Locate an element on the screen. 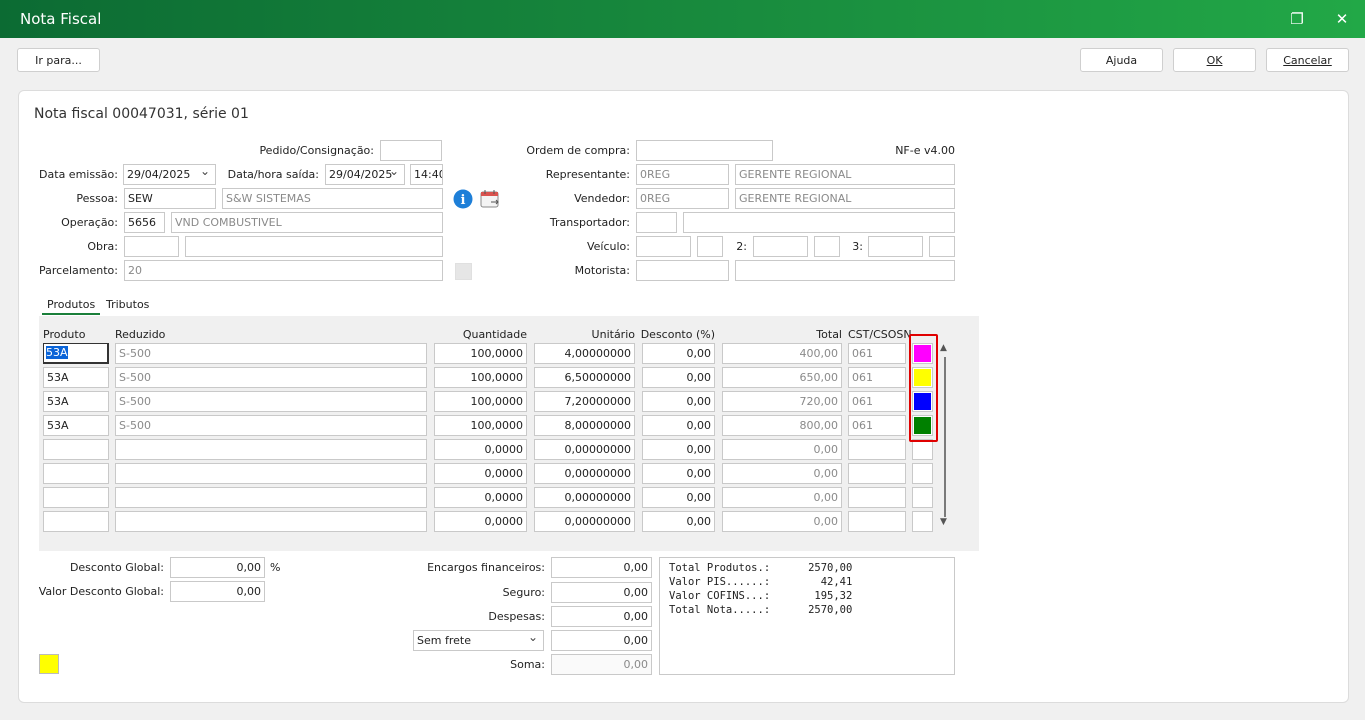 This screenshot has height=720, width=1365. transportador-code-input is located at coordinates (656, 222).